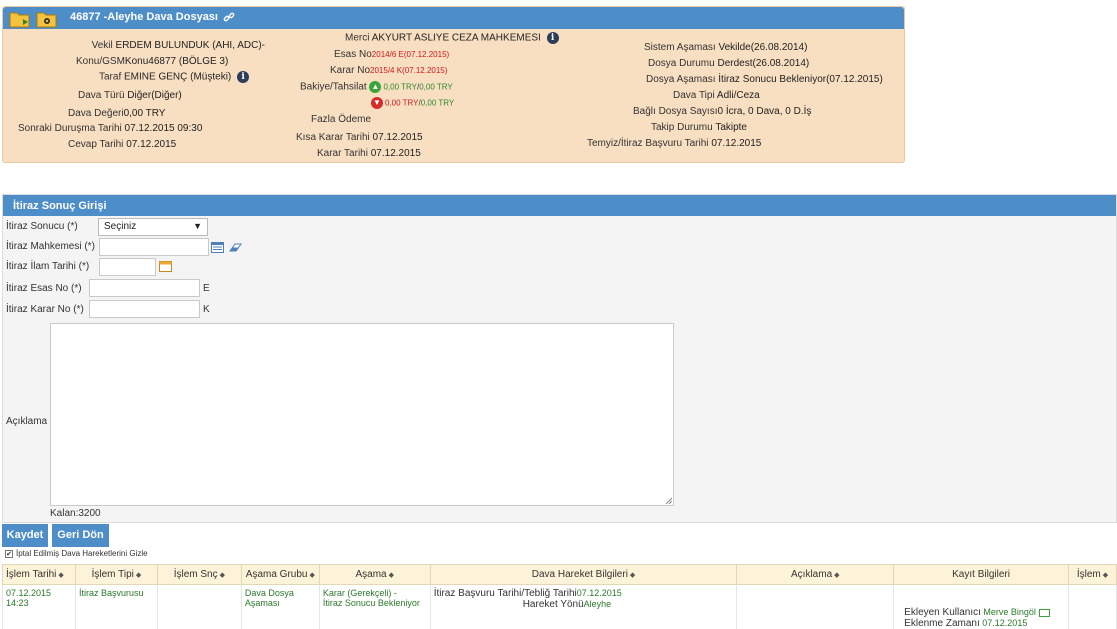 The image size is (1117, 629). Describe the element at coordinates (178, 77) in the screenshot. I see `taraf-value: EMINE GENÇ (Müşteki)` at that location.